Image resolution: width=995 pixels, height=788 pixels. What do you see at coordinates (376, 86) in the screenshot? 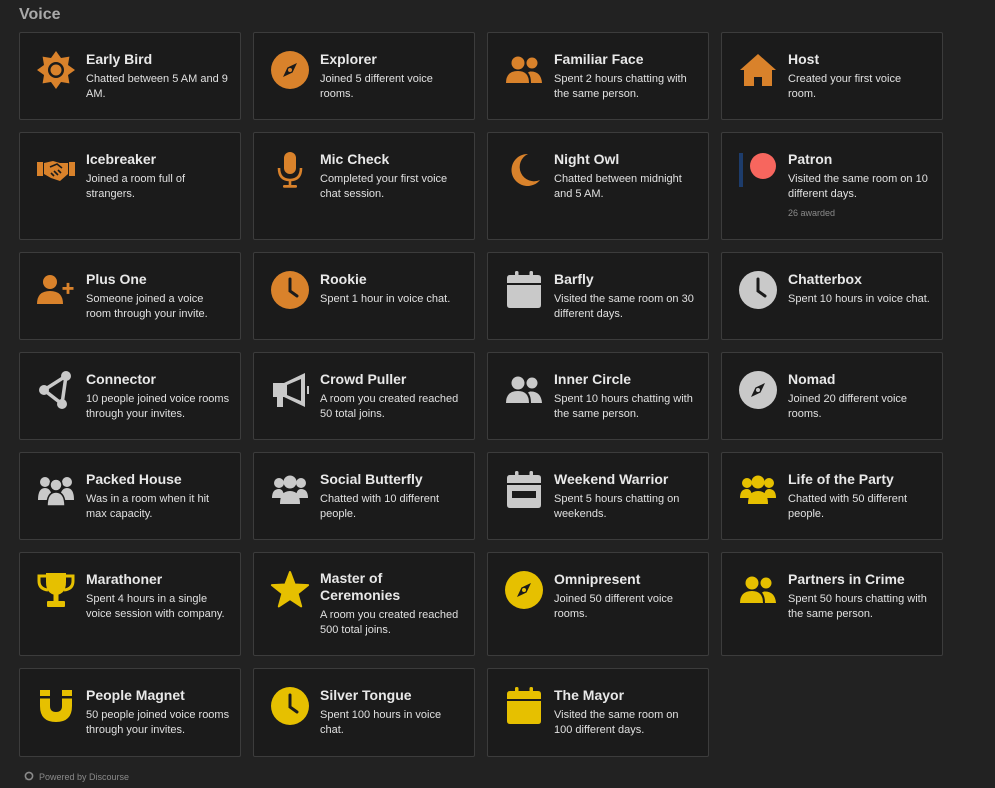
I see `badge-description: Joined 5 different voice rooms.` at bounding box center [376, 86].